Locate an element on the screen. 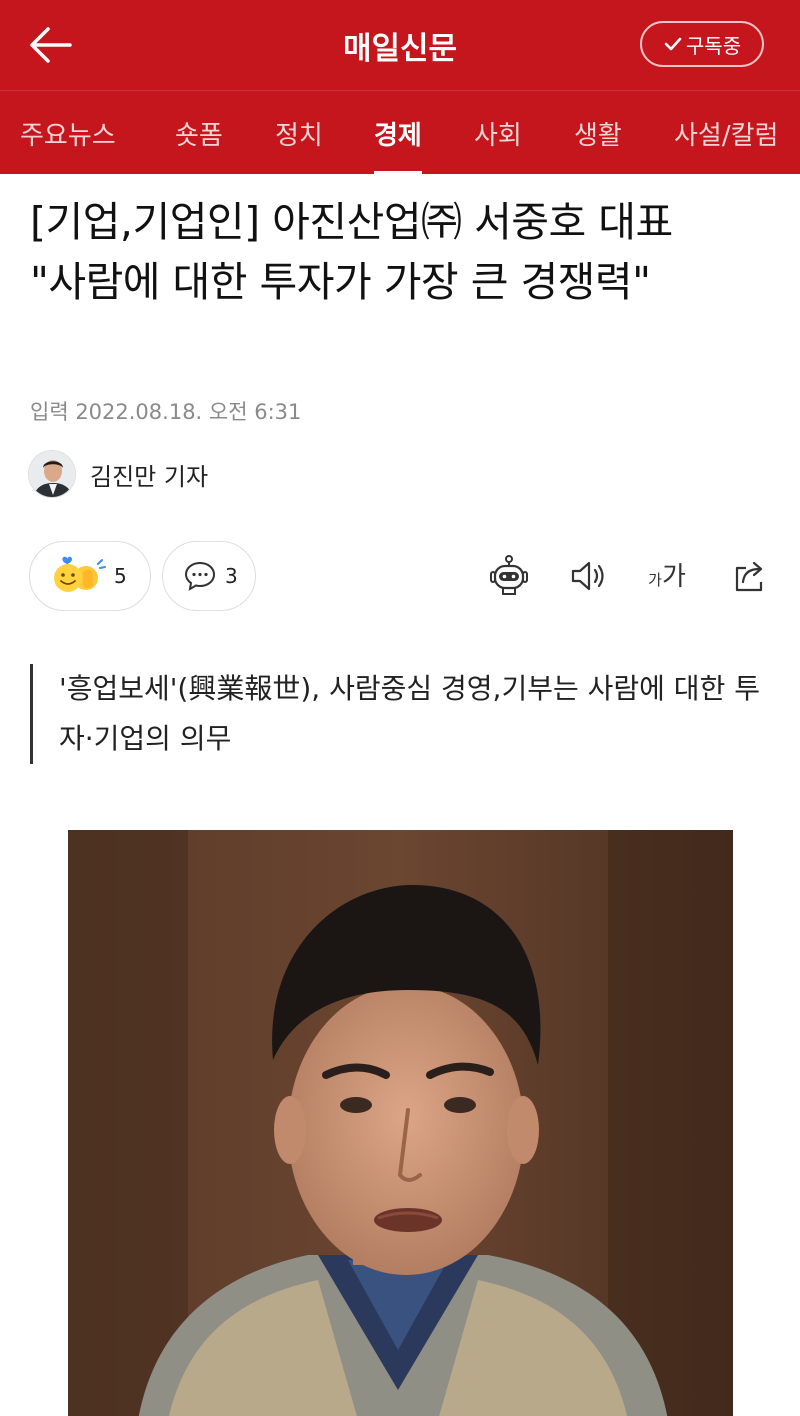  share-icon is located at coordinates (749, 576).